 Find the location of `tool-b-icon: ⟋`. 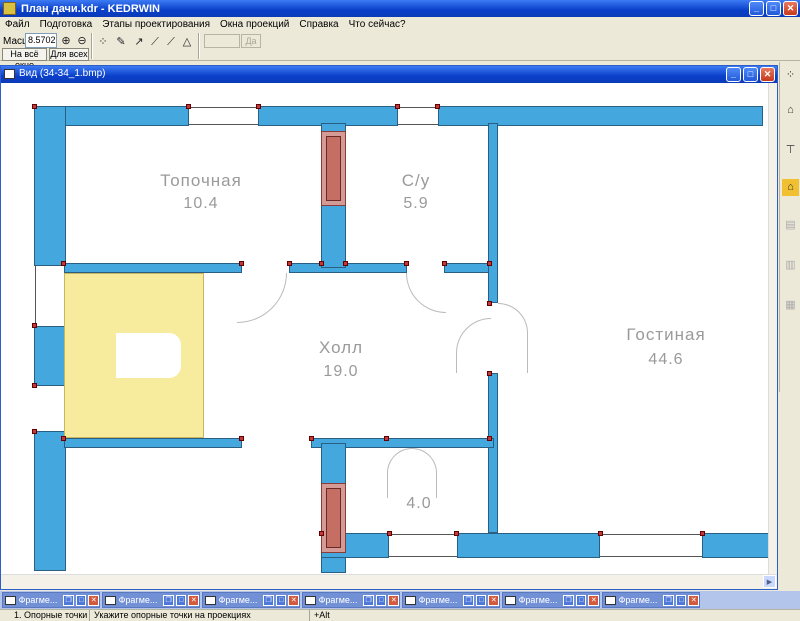

tool-b-icon: ⟋ is located at coordinates (155, 42).